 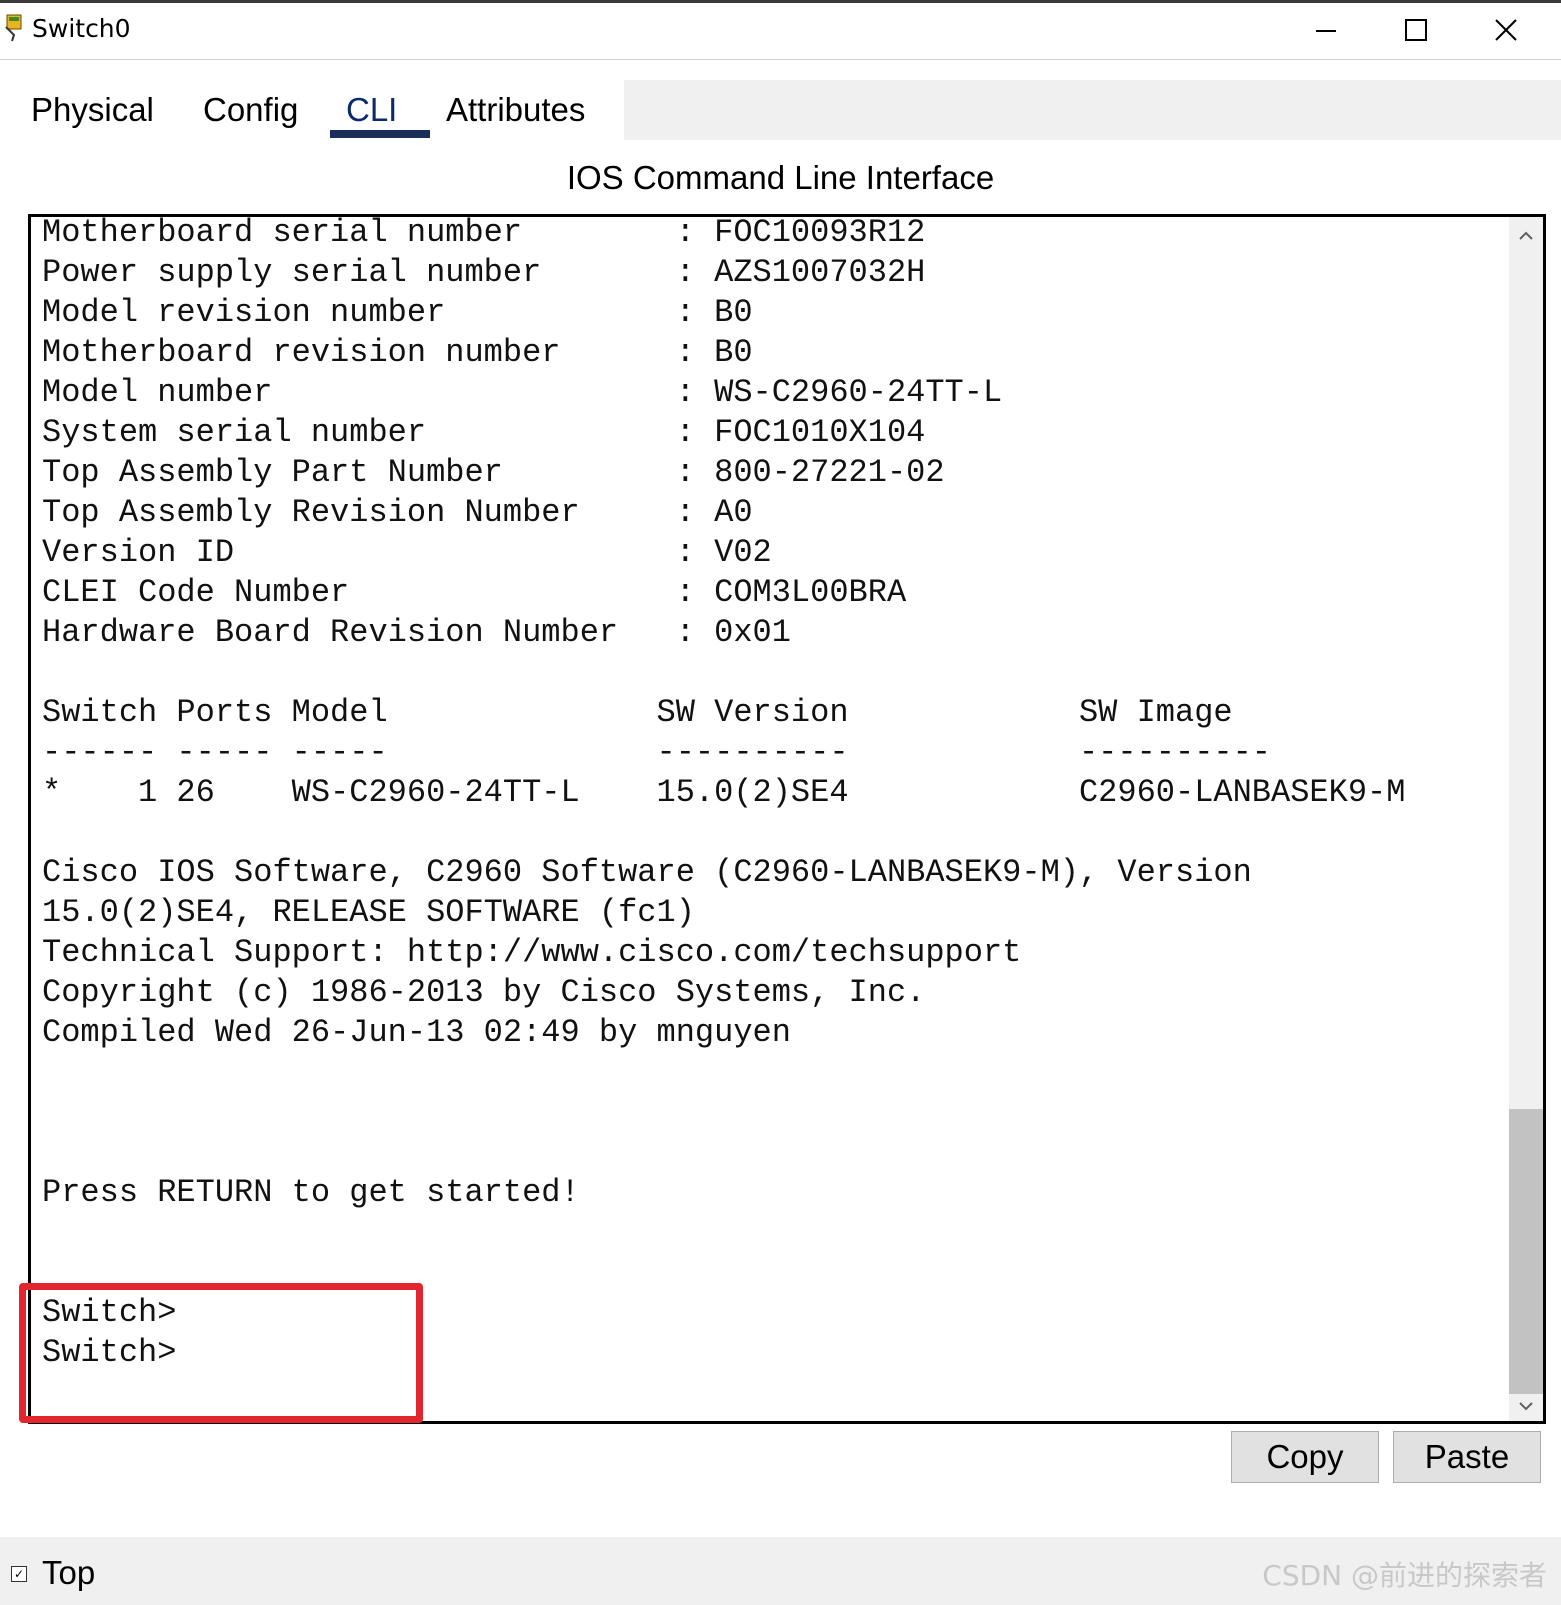 What do you see at coordinates (19, 1574) in the screenshot?
I see `top-checkbox: ✓` at bounding box center [19, 1574].